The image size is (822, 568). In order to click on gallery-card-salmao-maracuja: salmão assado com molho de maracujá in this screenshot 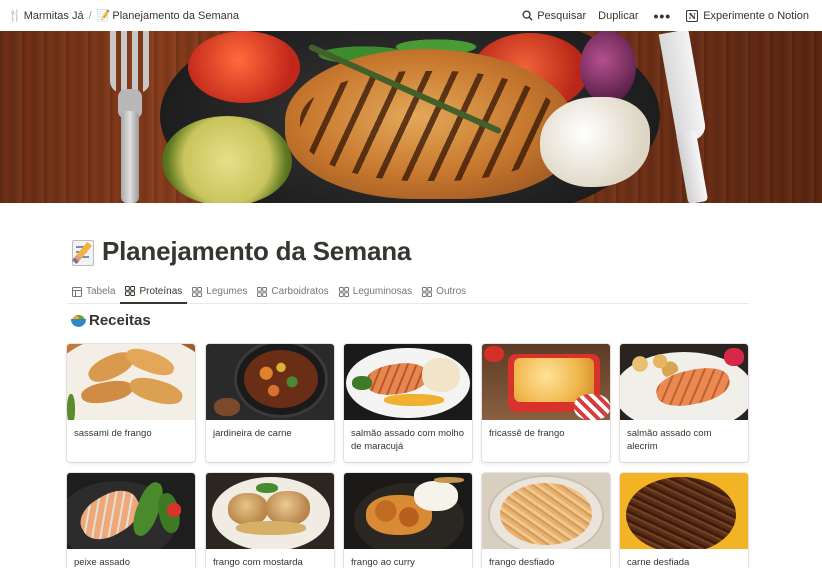, I will do `click(408, 403)`.